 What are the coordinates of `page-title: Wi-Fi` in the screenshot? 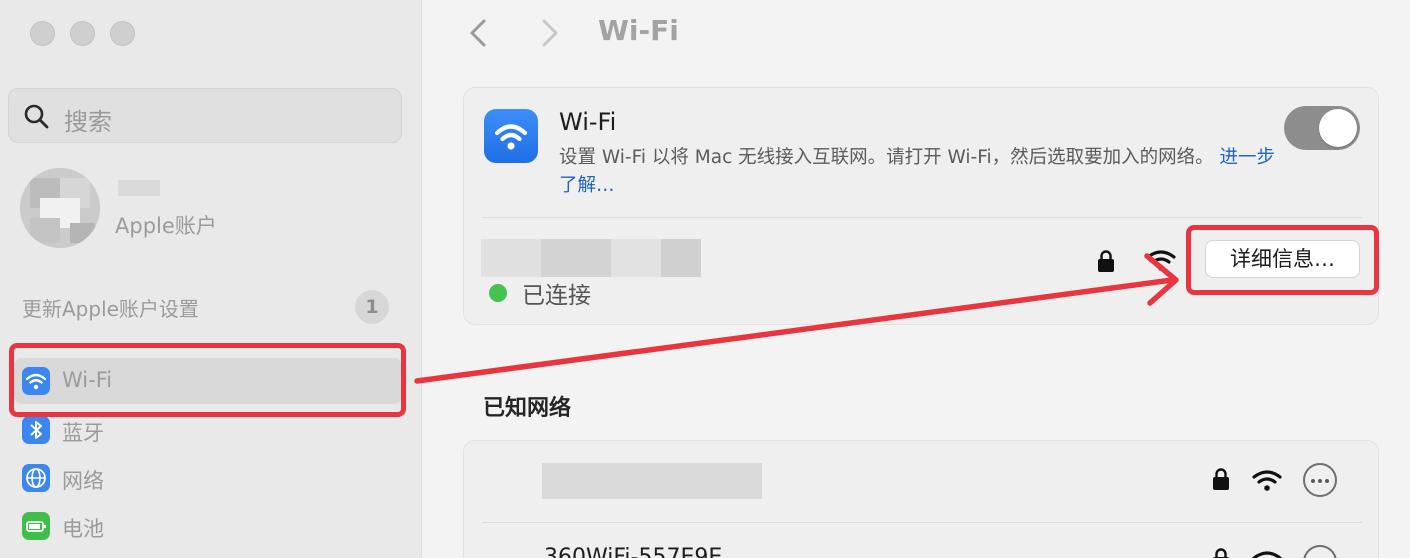 It's located at (638, 30).